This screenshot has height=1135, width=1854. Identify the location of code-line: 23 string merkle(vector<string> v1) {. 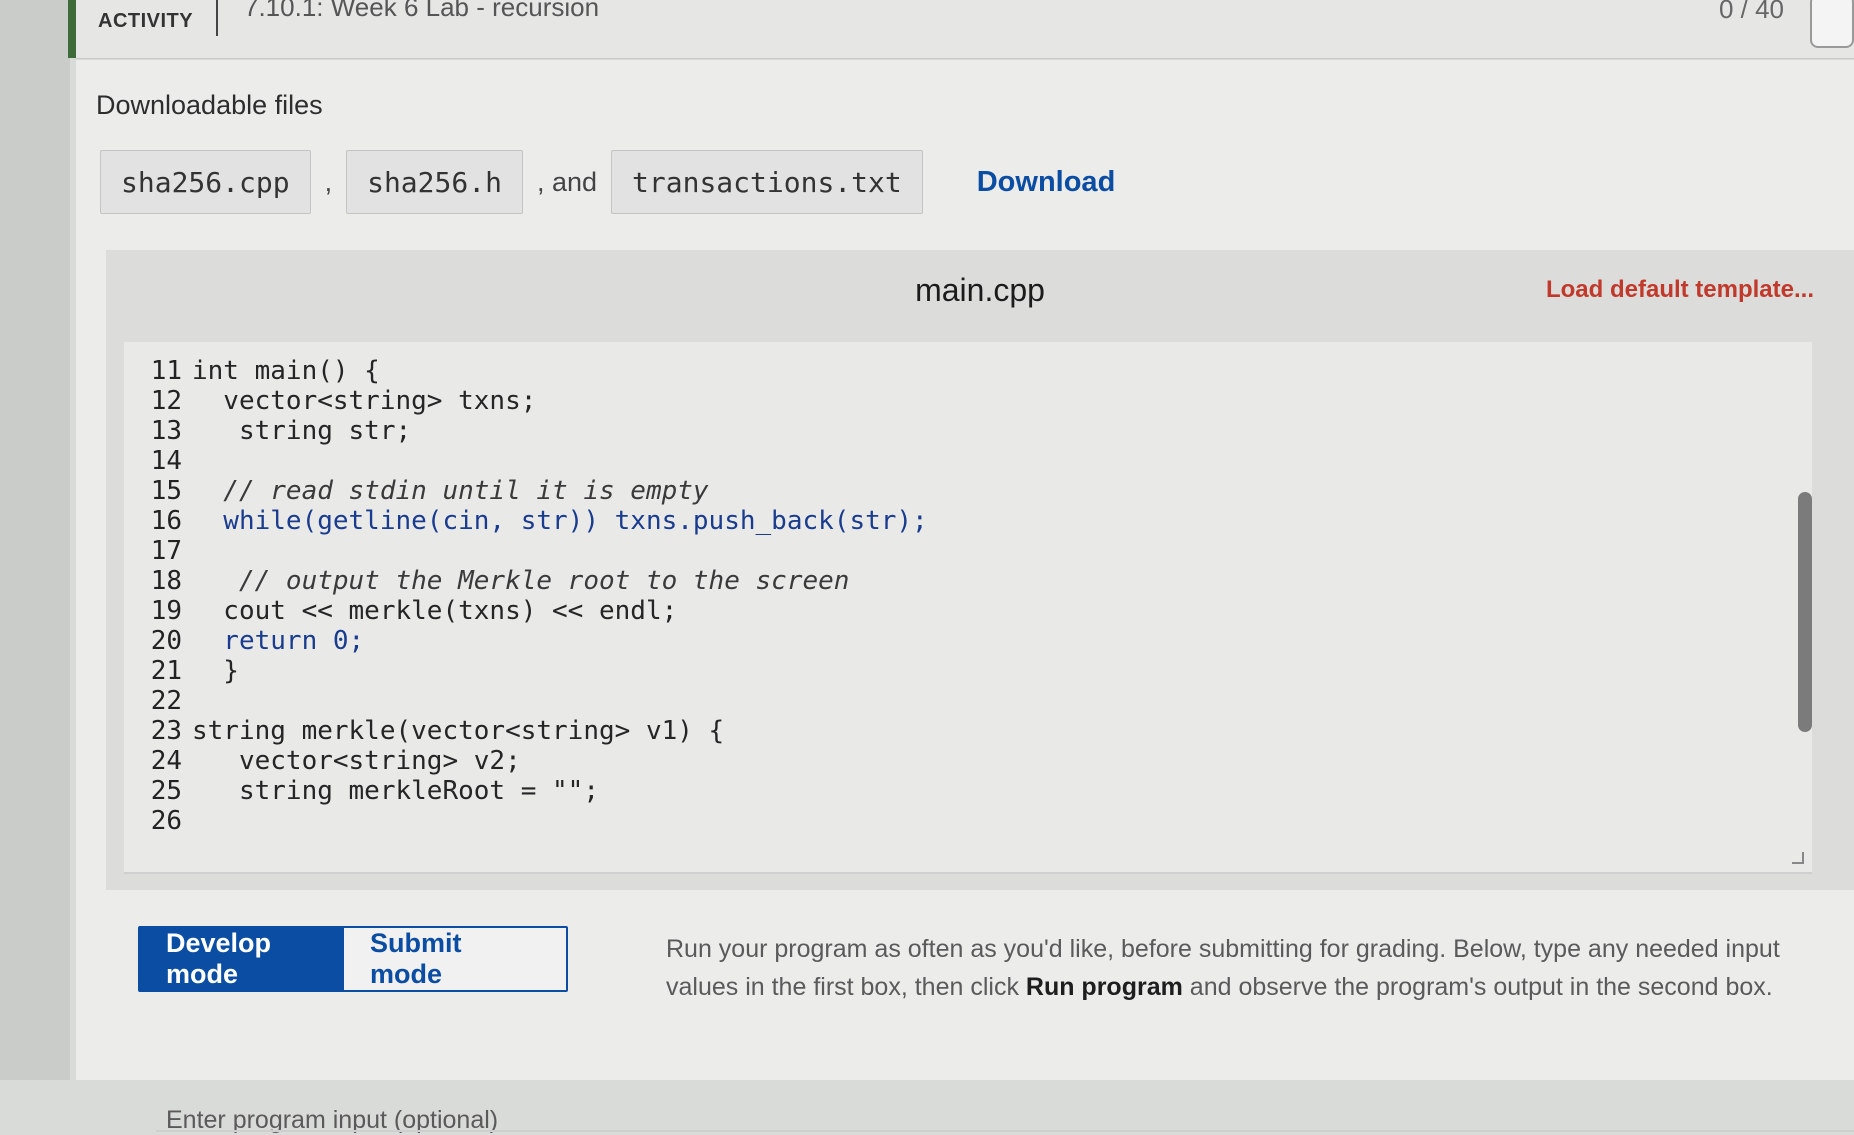
(424, 731).